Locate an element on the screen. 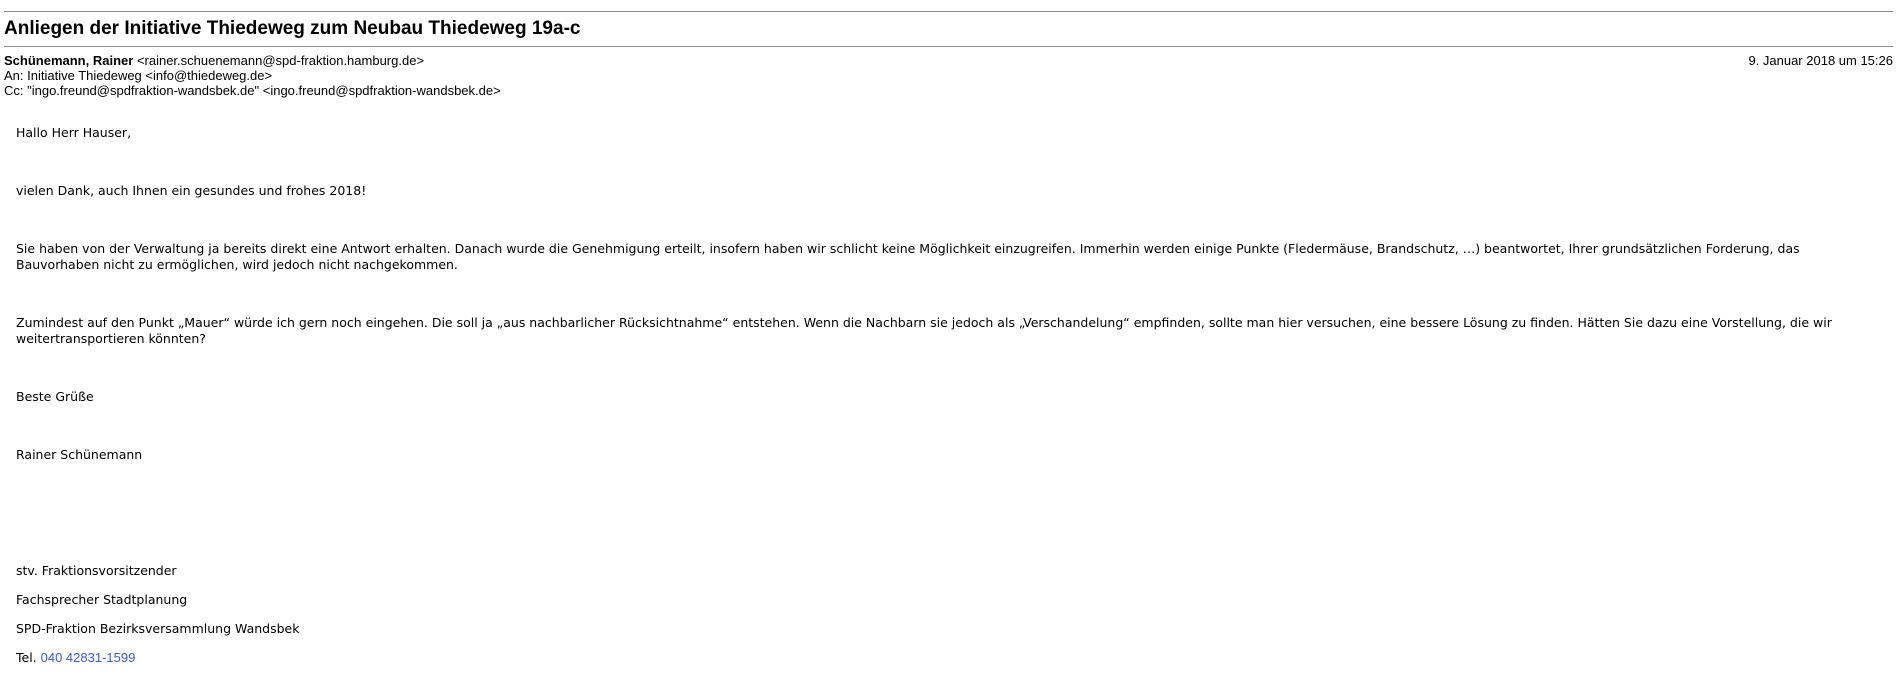 This screenshot has height=674, width=1897. signature-spokesperson: Fachsprecher Stadtplanung is located at coordinates (102, 599).